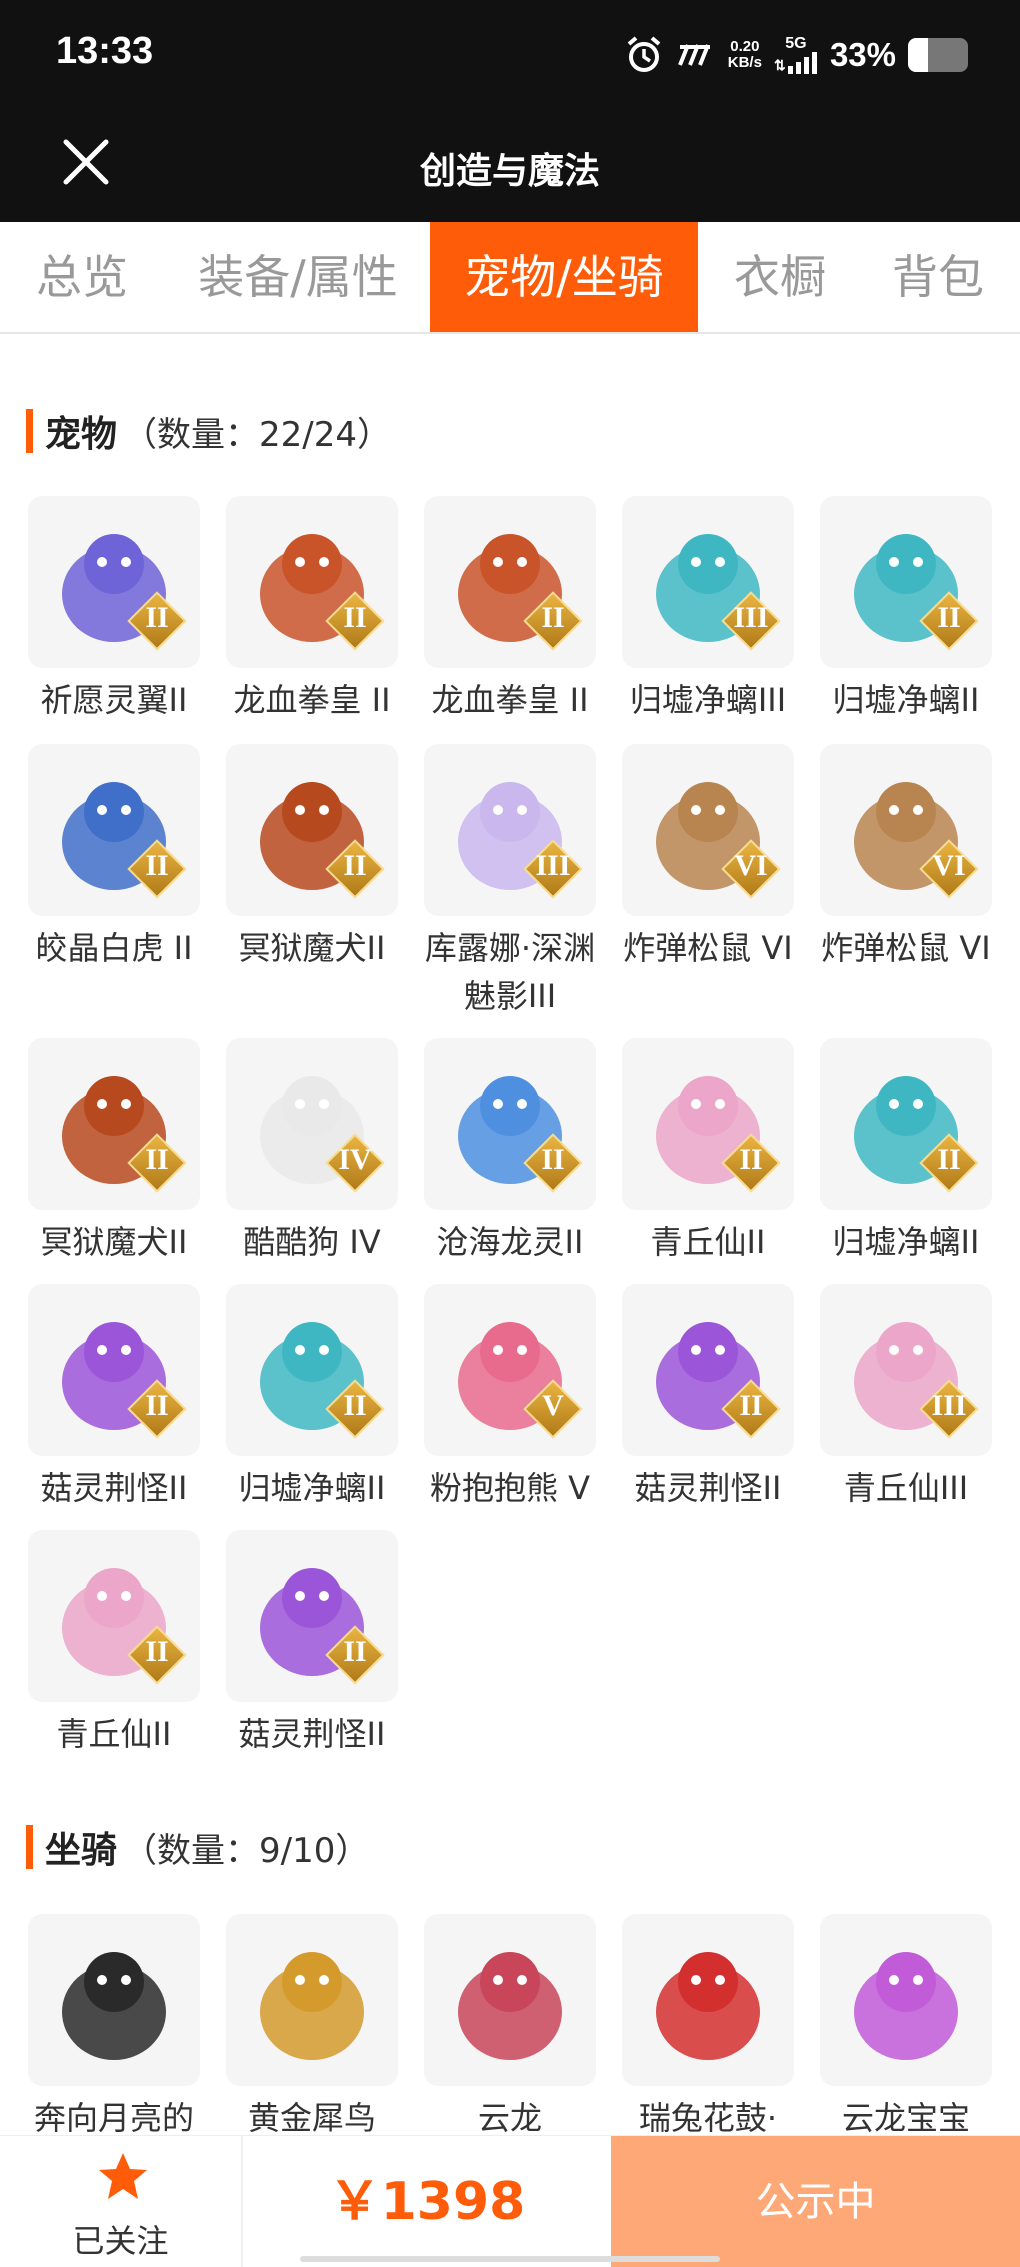  Describe the element at coordinates (938, 277) in the screenshot. I see `tab-backpack: 背包` at that location.